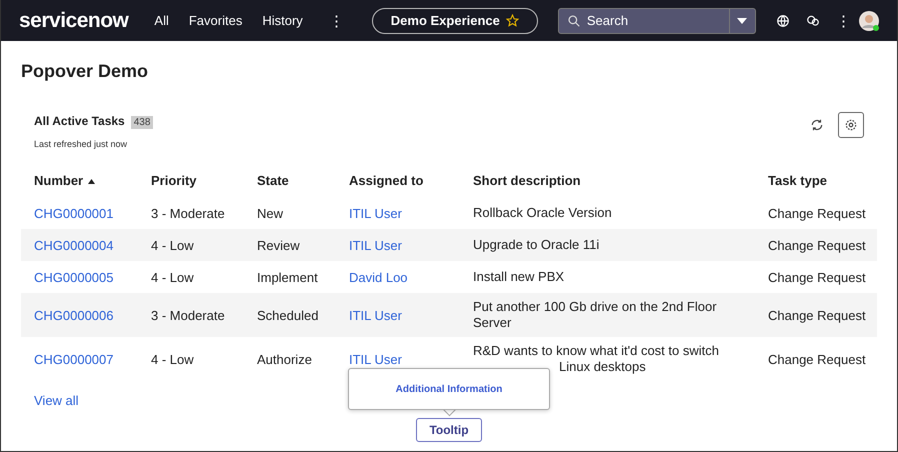 Image resolution: width=898 pixels, height=452 pixels. Describe the element at coordinates (73, 20) in the screenshot. I see `logo: servicenow` at that location.